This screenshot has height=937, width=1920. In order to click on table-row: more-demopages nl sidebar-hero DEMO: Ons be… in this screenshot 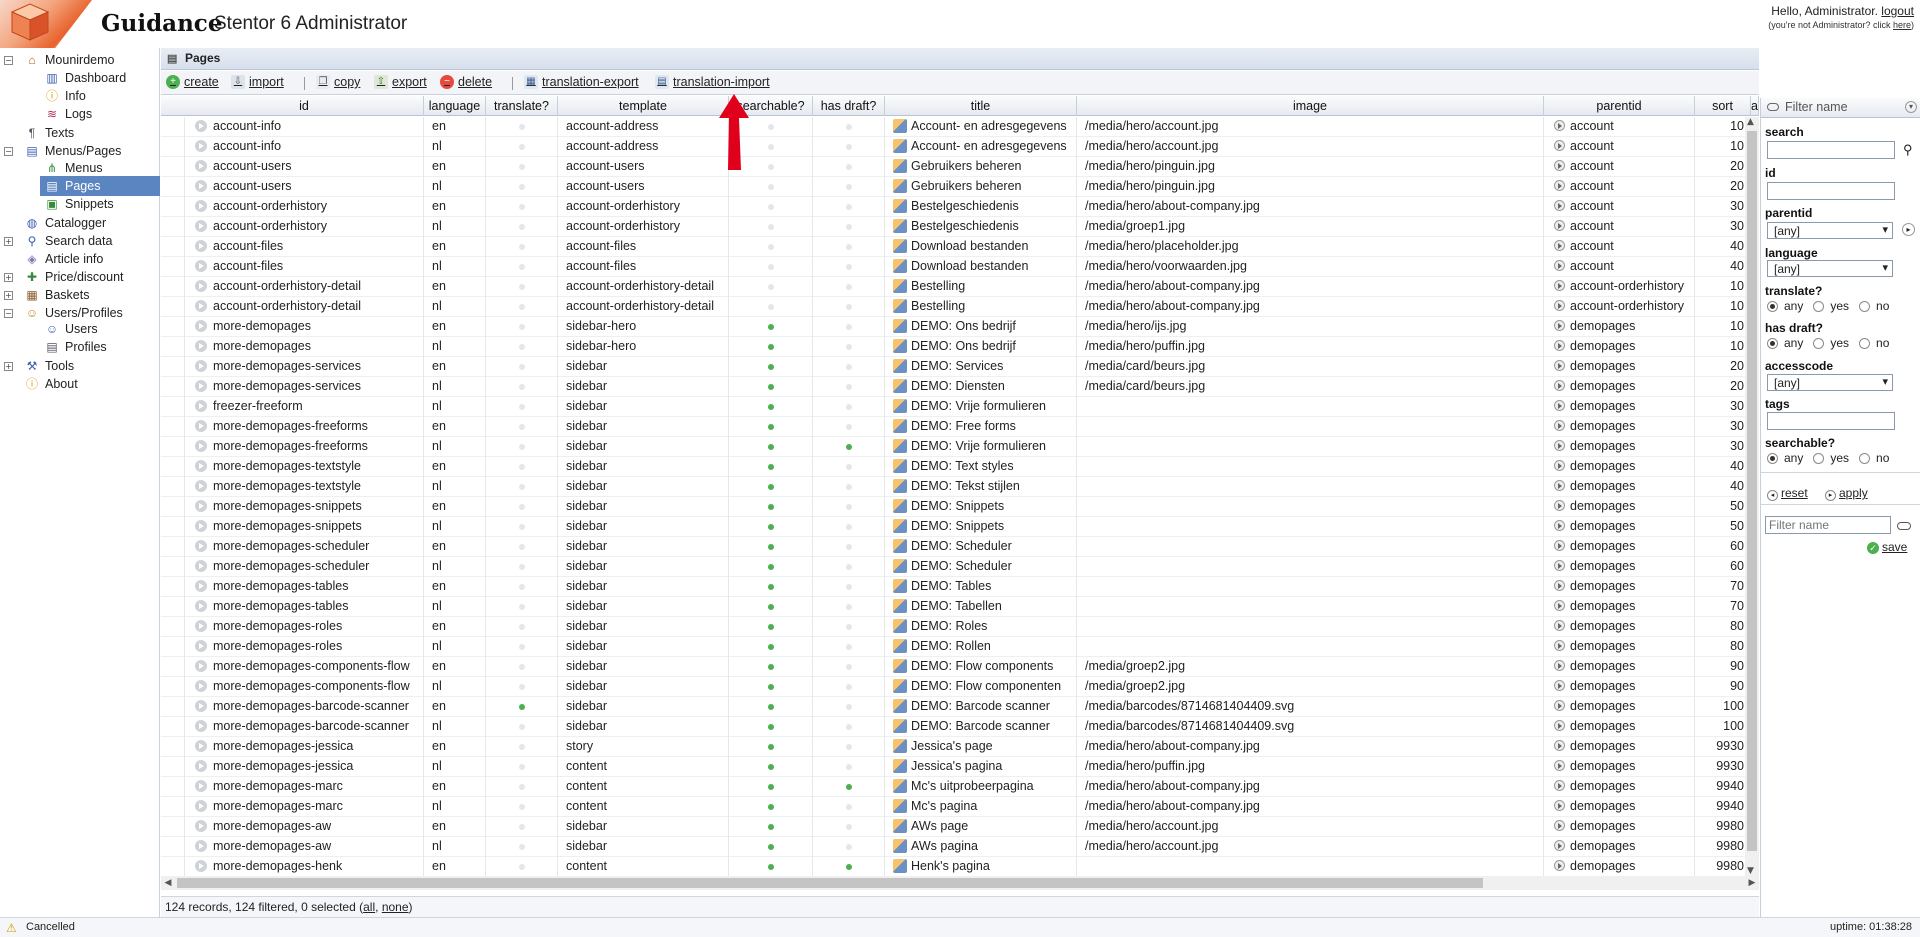, I will do `click(960, 347)`.